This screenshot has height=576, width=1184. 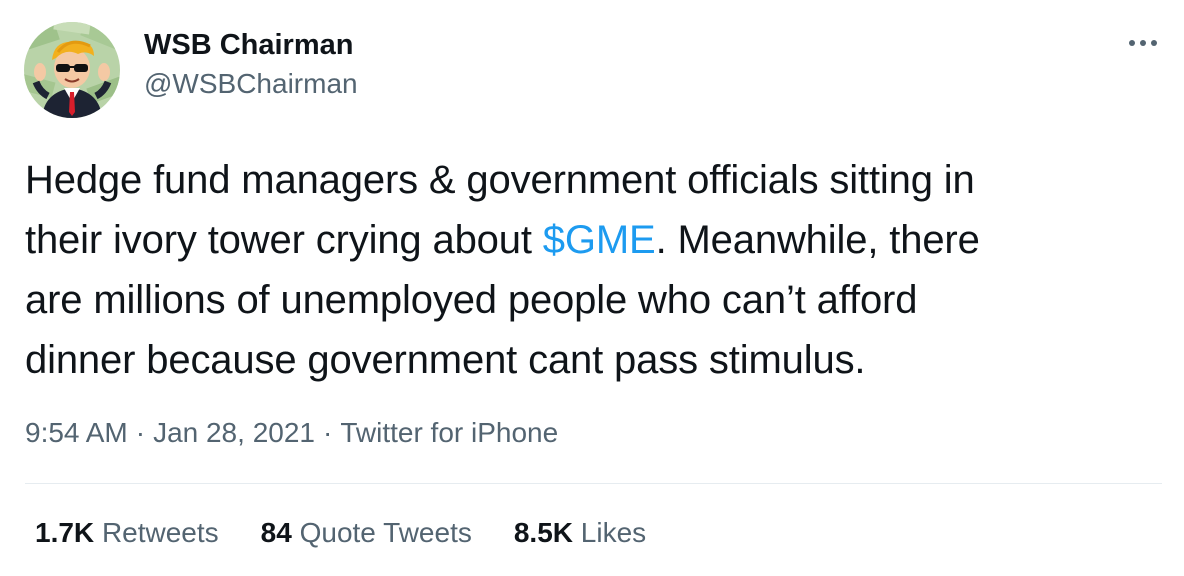 I want to click on avatar, so click(x=72, y=70).